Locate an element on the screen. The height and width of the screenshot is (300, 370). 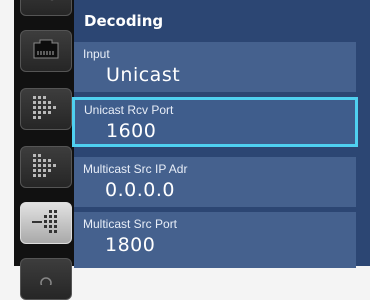
decode-grid-icon is located at coordinates (46, 109).